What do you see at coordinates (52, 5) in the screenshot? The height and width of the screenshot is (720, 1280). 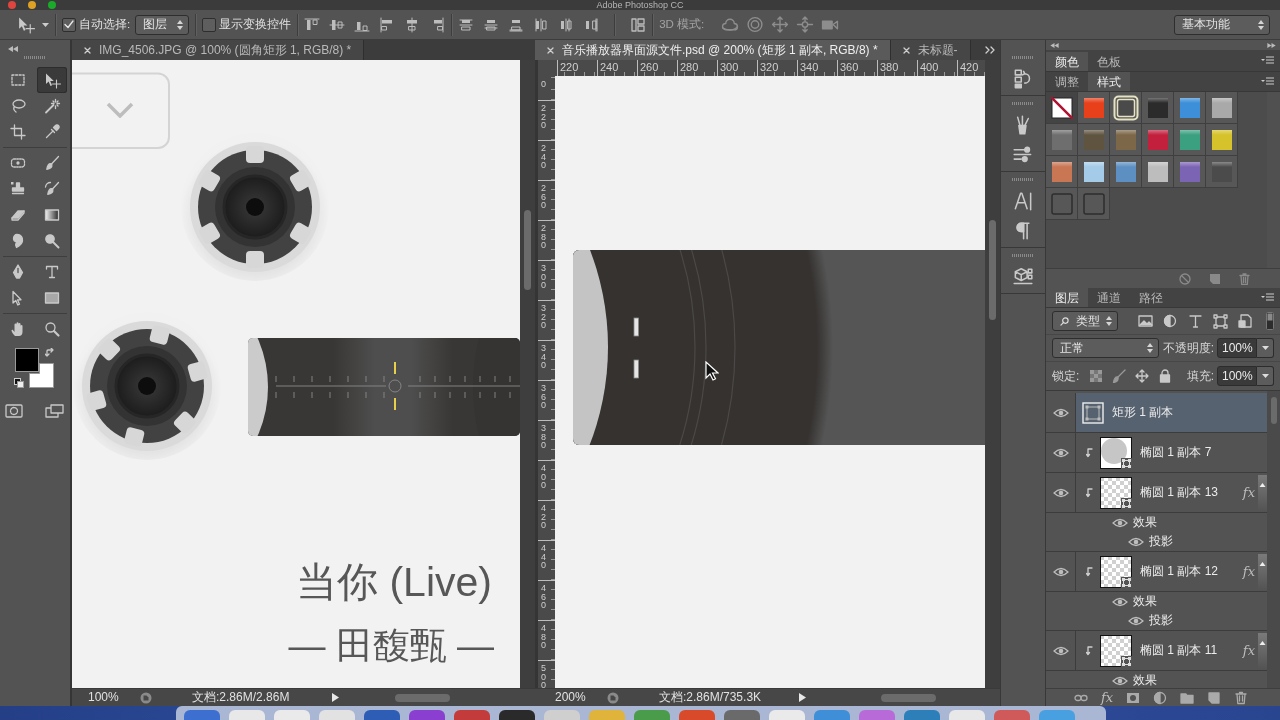 I see `zoom-window-icon` at bounding box center [52, 5].